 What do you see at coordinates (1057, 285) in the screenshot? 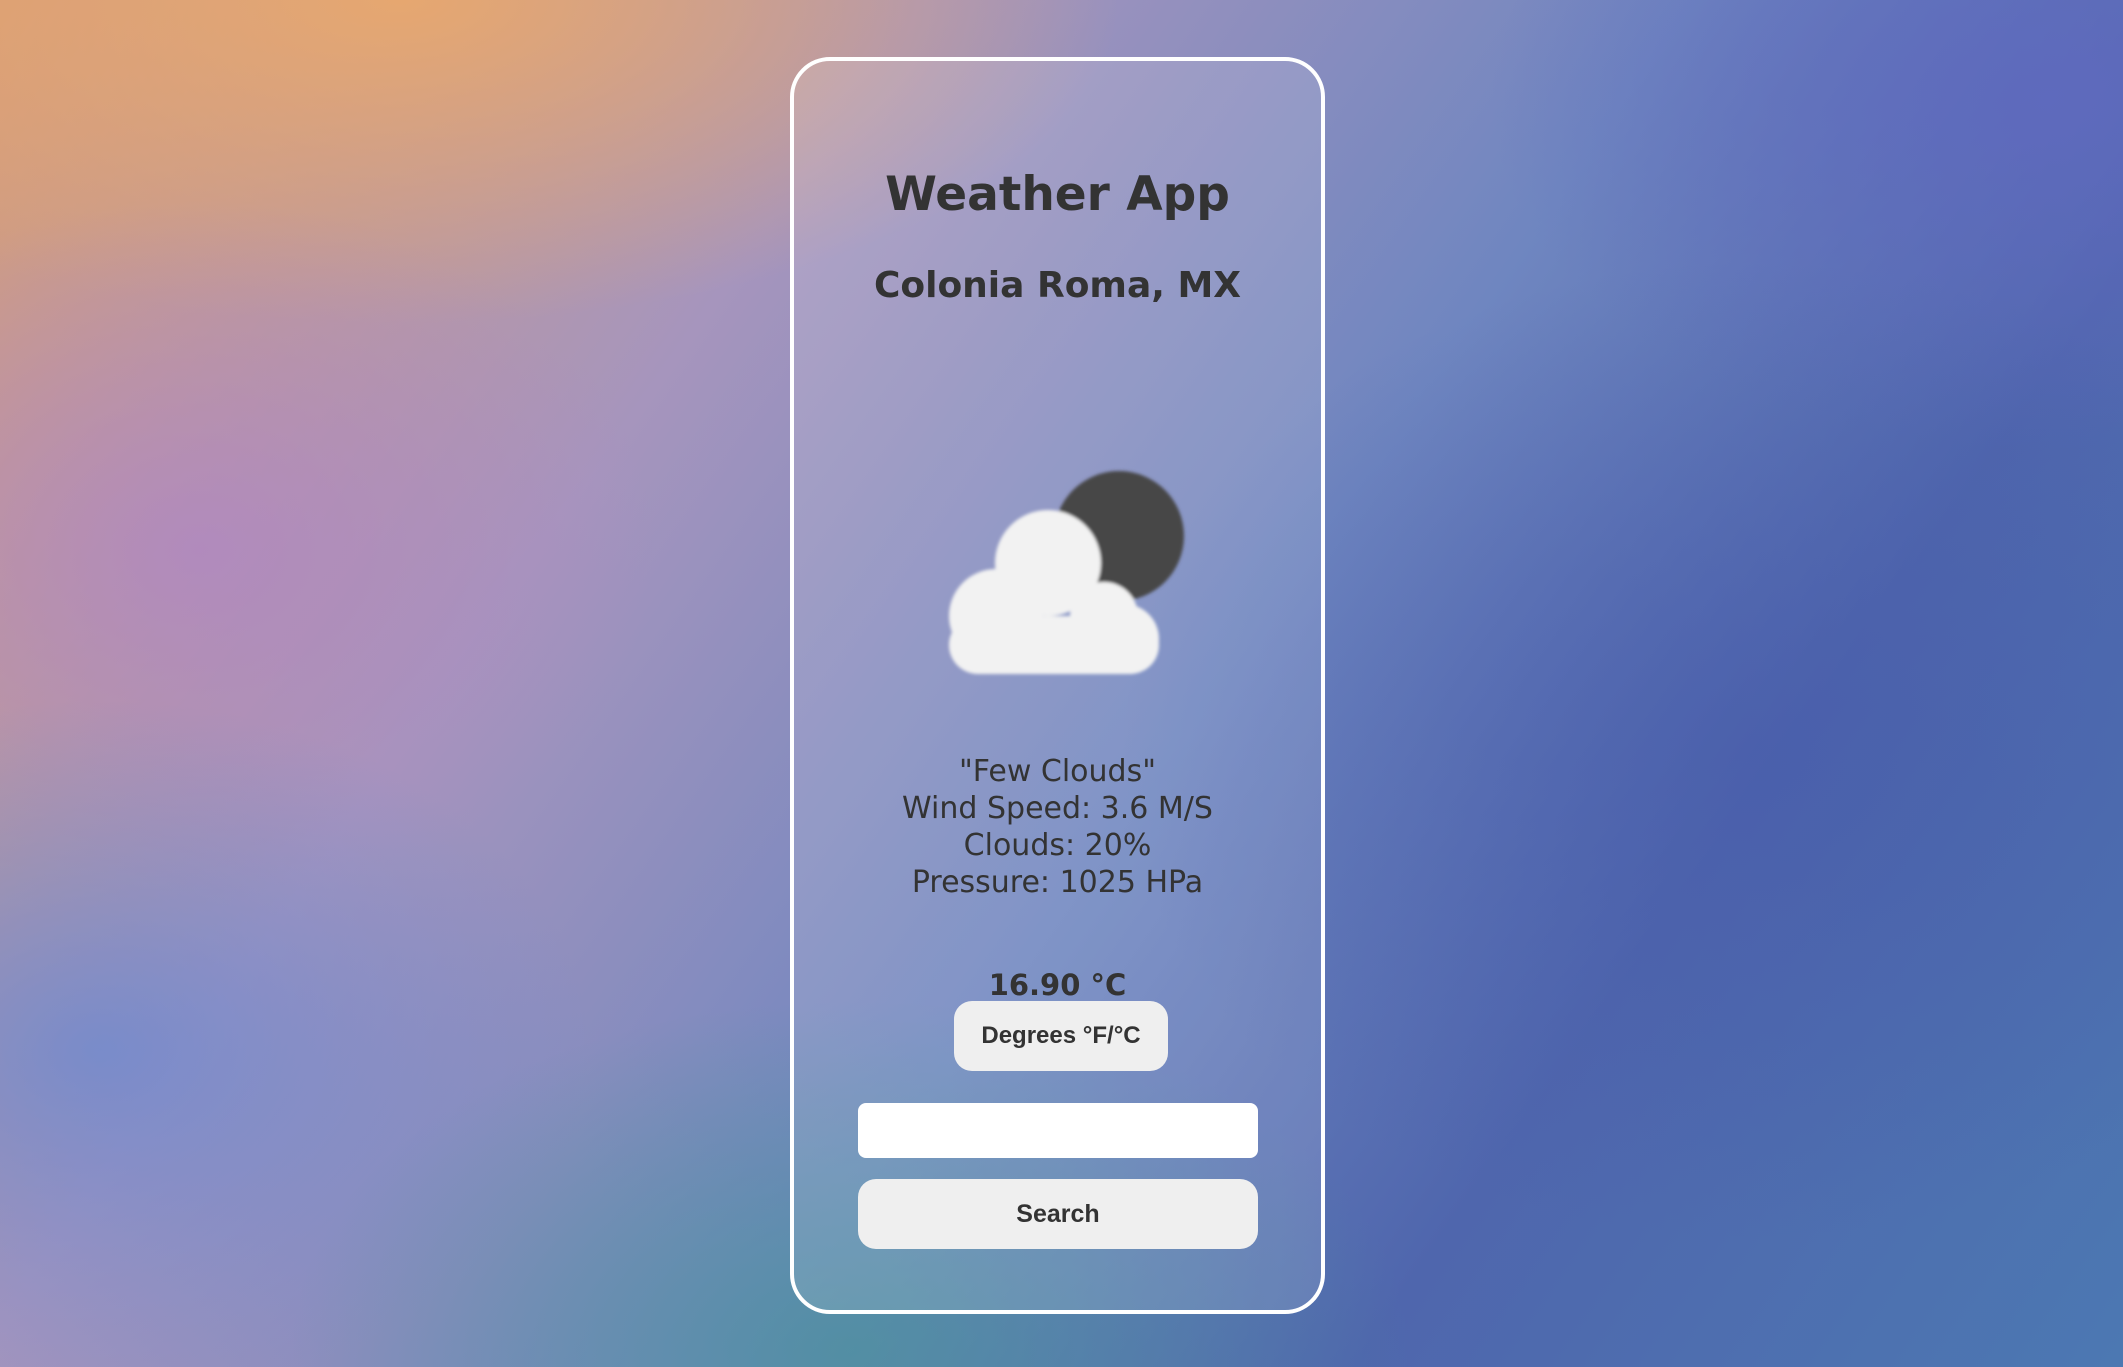
I see `location-name: Colonia Roma, MX` at bounding box center [1057, 285].